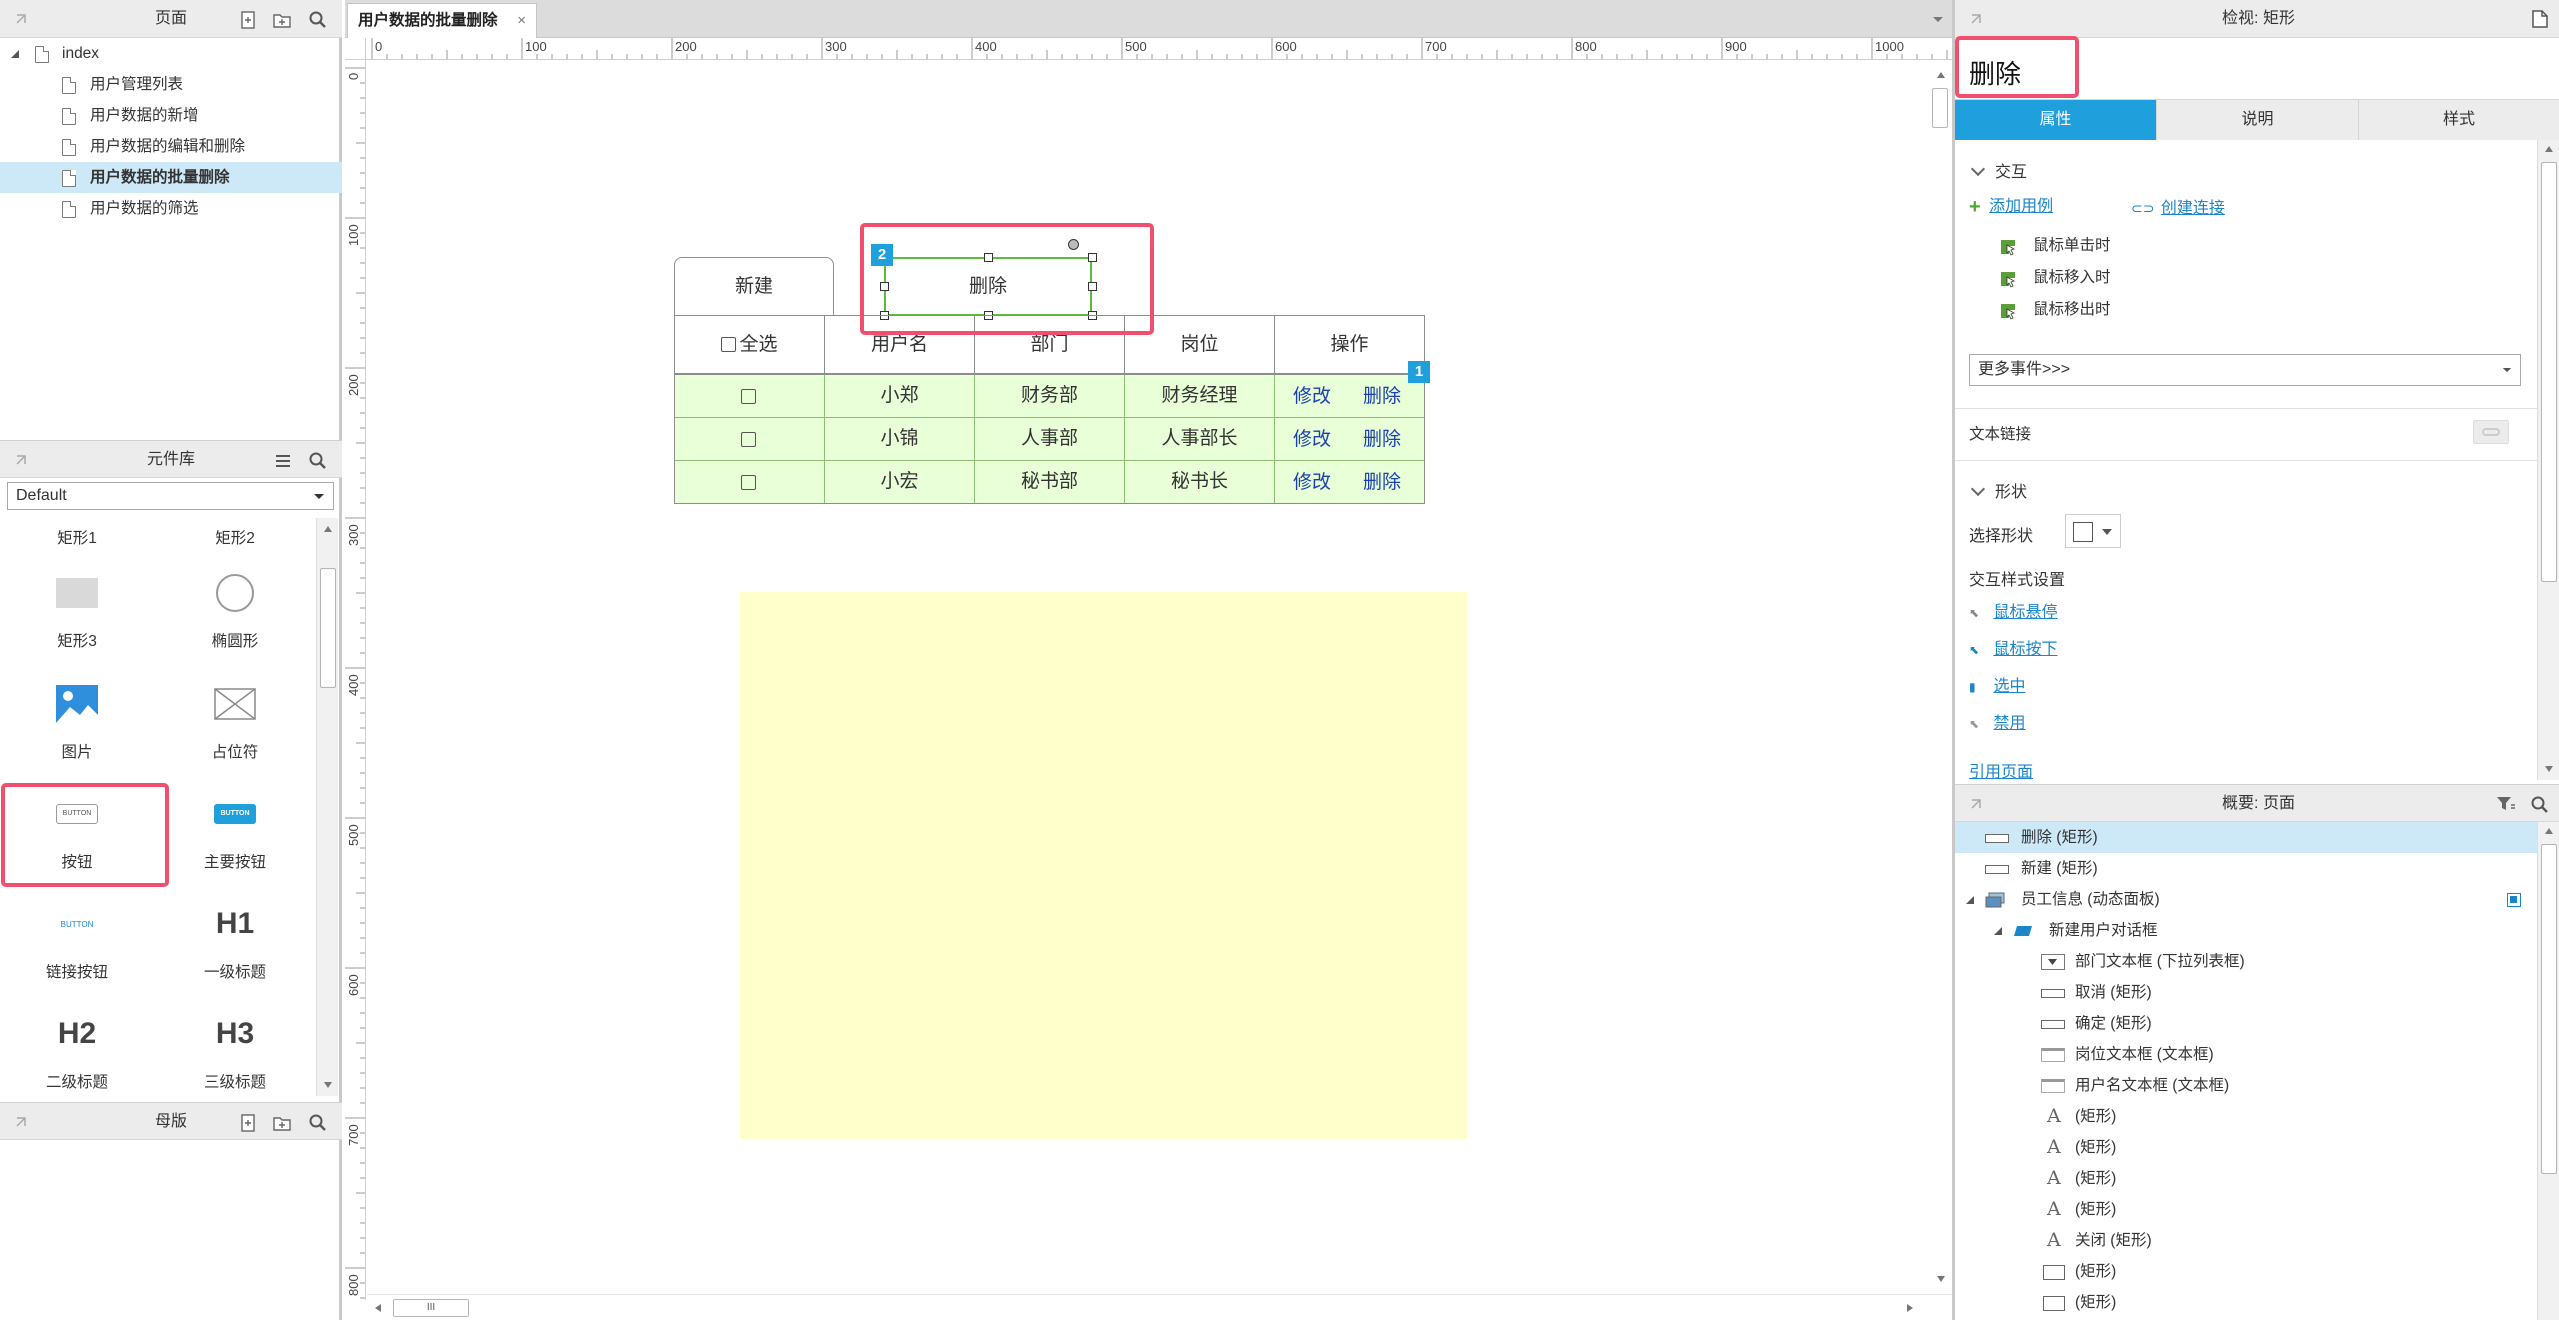 The height and width of the screenshot is (1320, 2559). Describe the element at coordinates (2248, 992) in the screenshot. I see `outline-item: 取消 (矩形)` at that location.